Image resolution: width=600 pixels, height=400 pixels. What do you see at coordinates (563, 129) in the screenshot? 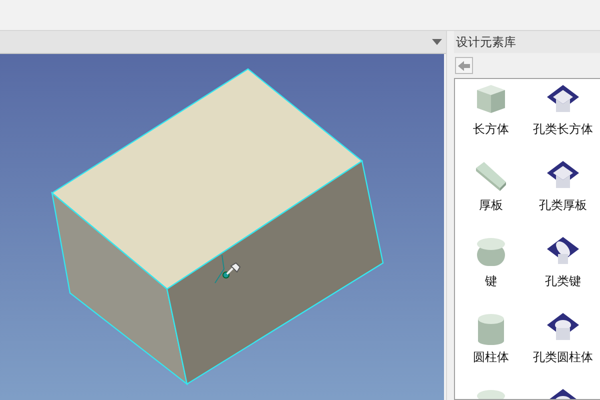
I see `item-label: 孔类长方体` at bounding box center [563, 129].